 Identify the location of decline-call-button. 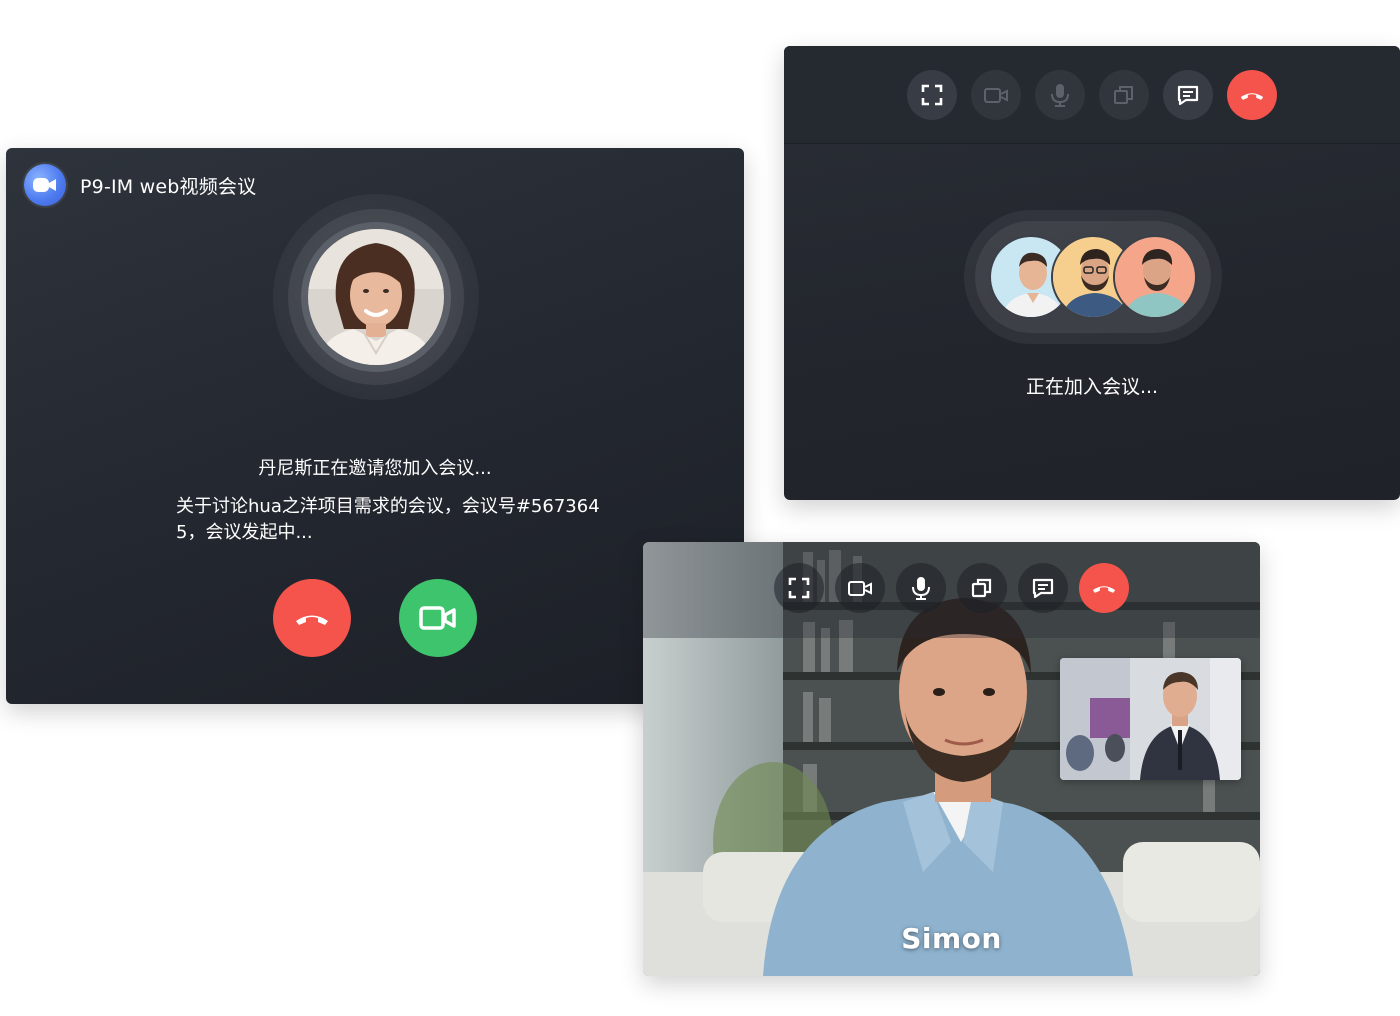
(312, 618).